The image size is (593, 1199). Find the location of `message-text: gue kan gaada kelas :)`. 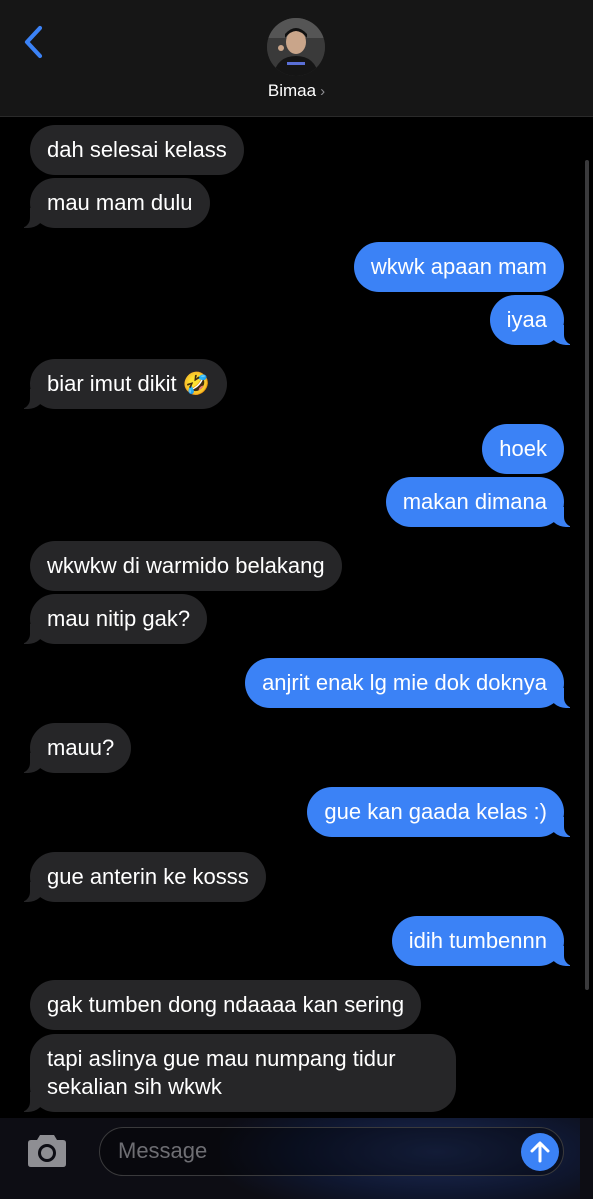

message-text: gue kan gaada kelas :) is located at coordinates (435, 811).